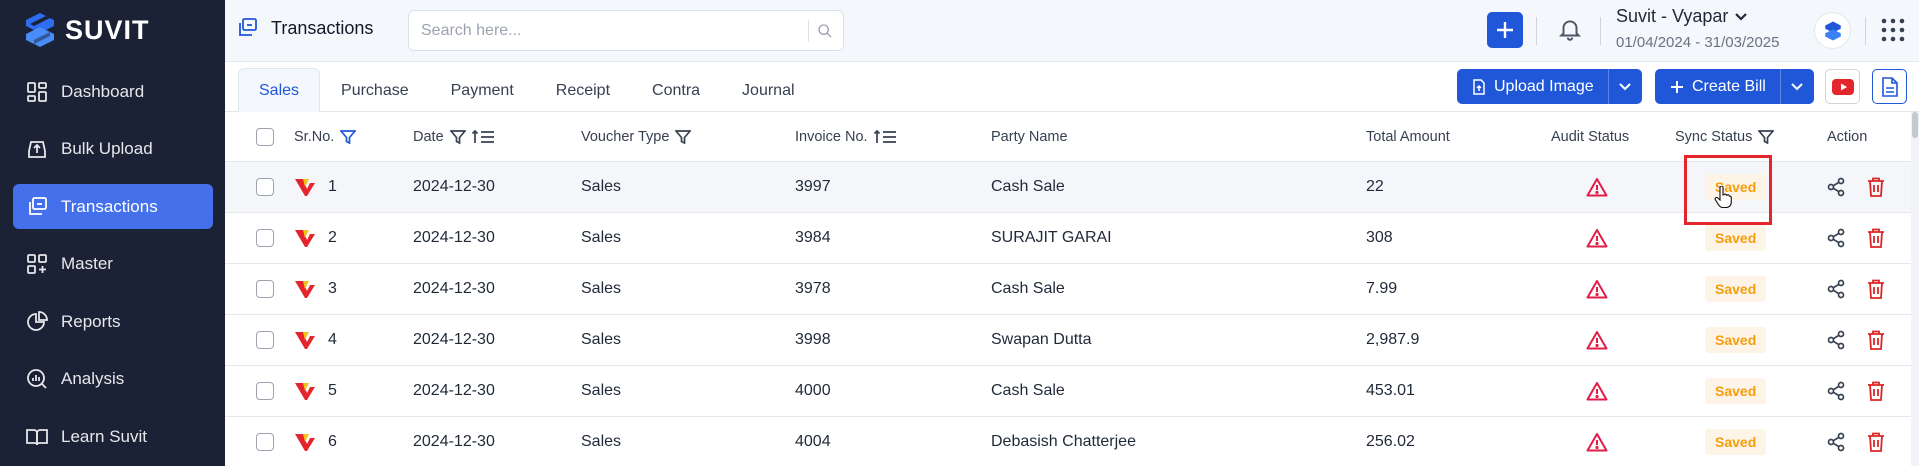 This screenshot has width=1919, height=466. What do you see at coordinates (676, 90) in the screenshot?
I see `tab-contra: Contra` at bounding box center [676, 90].